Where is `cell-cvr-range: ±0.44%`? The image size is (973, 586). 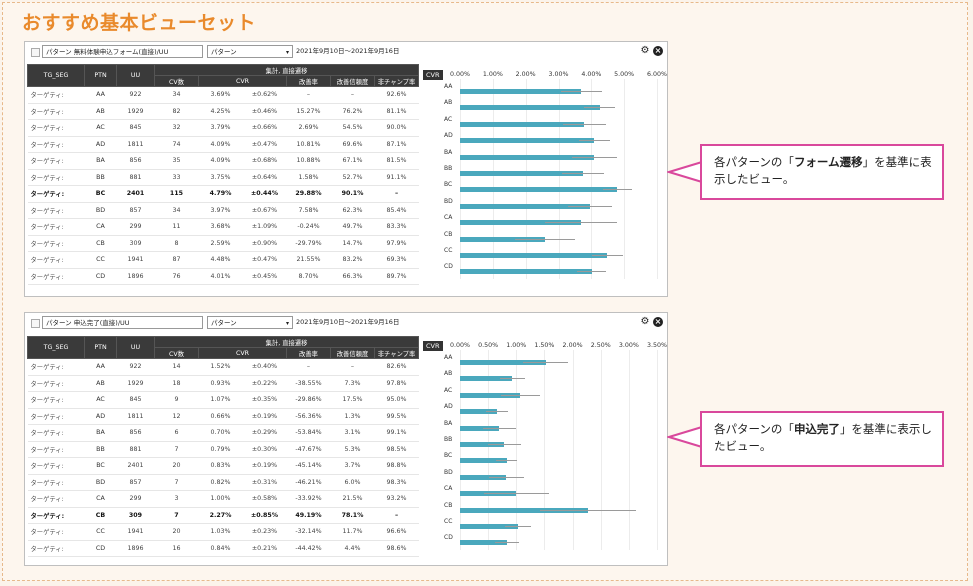
cell-cvr-range: ±0.44% is located at coordinates (264, 194).